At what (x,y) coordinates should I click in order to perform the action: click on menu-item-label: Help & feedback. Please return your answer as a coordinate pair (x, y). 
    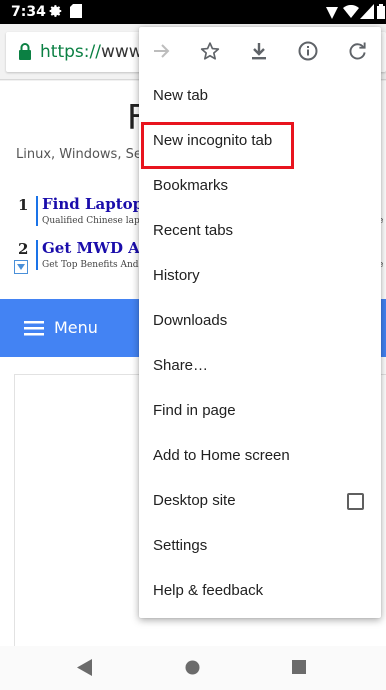
    Looking at the image, I should click on (208, 590).